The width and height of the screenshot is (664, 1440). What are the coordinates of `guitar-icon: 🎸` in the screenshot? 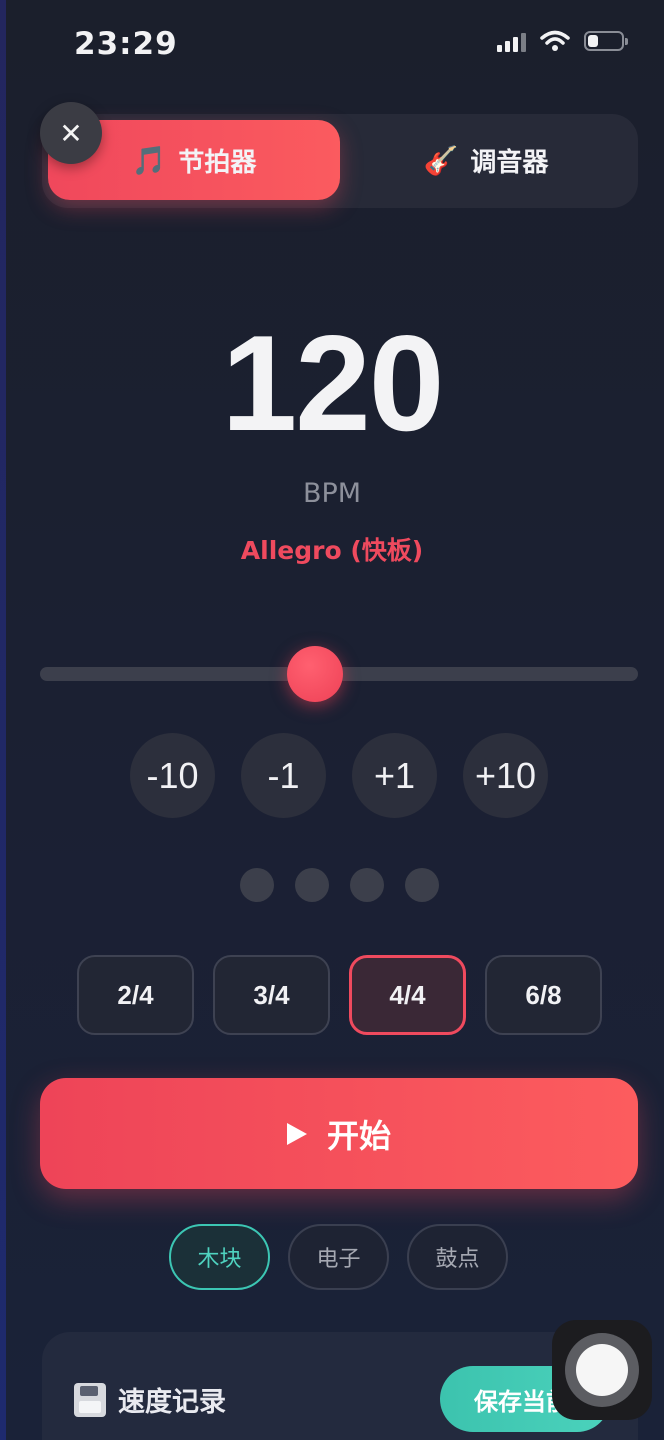 It's located at (441, 160).